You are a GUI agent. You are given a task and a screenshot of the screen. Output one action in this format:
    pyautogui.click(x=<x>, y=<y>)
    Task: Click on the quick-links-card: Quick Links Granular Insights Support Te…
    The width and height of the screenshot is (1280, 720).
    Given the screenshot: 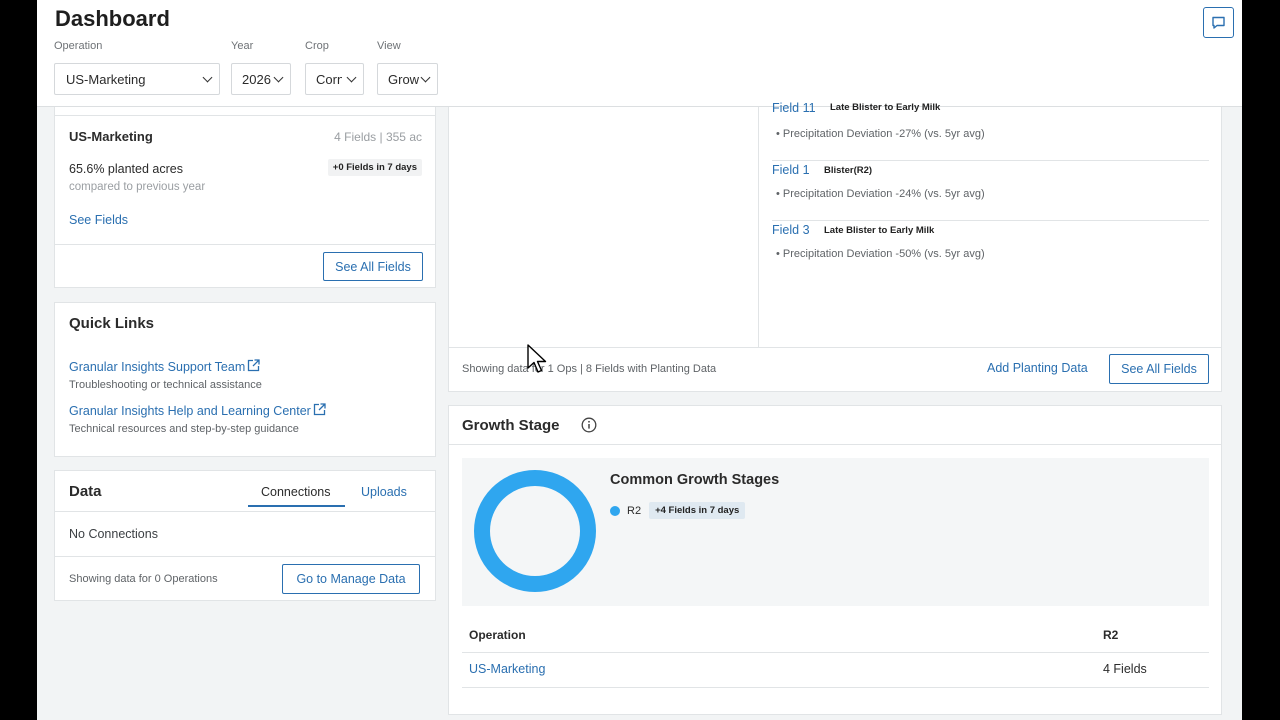 What is the action you would take?
    pyautogui.click(x=245, y=379)
    